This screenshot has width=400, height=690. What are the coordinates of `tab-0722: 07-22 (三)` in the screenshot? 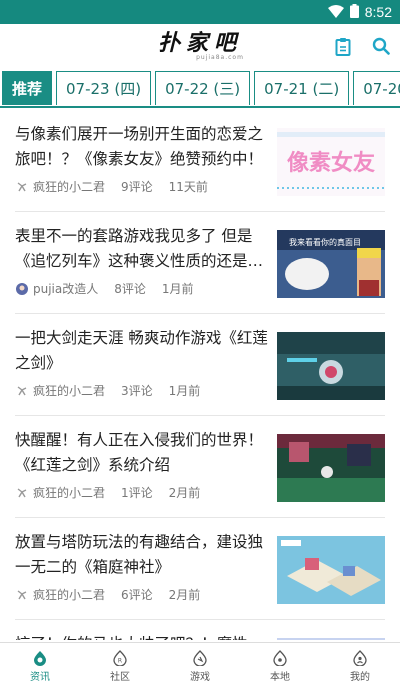 It's located at (203, 88).